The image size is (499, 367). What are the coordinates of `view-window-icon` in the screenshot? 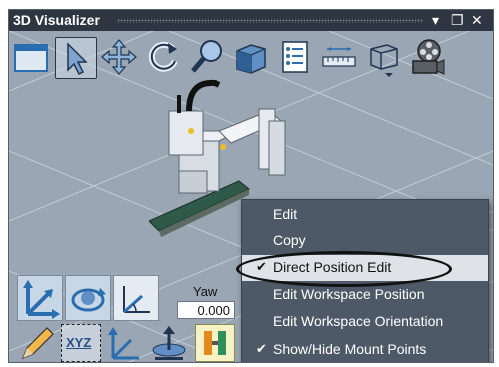 It's located at (31, 57).